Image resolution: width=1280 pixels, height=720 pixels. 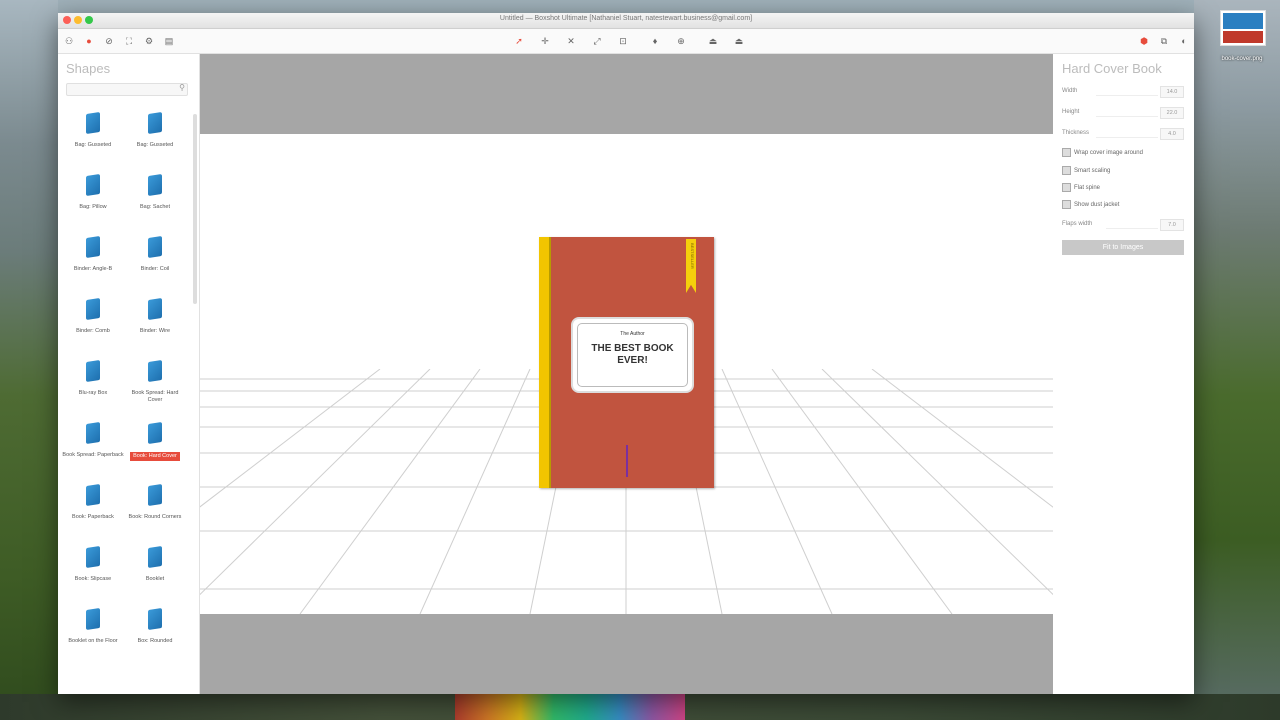 I want to click on properties-title: Hard Cover Book, so click(x=1112, y=68).